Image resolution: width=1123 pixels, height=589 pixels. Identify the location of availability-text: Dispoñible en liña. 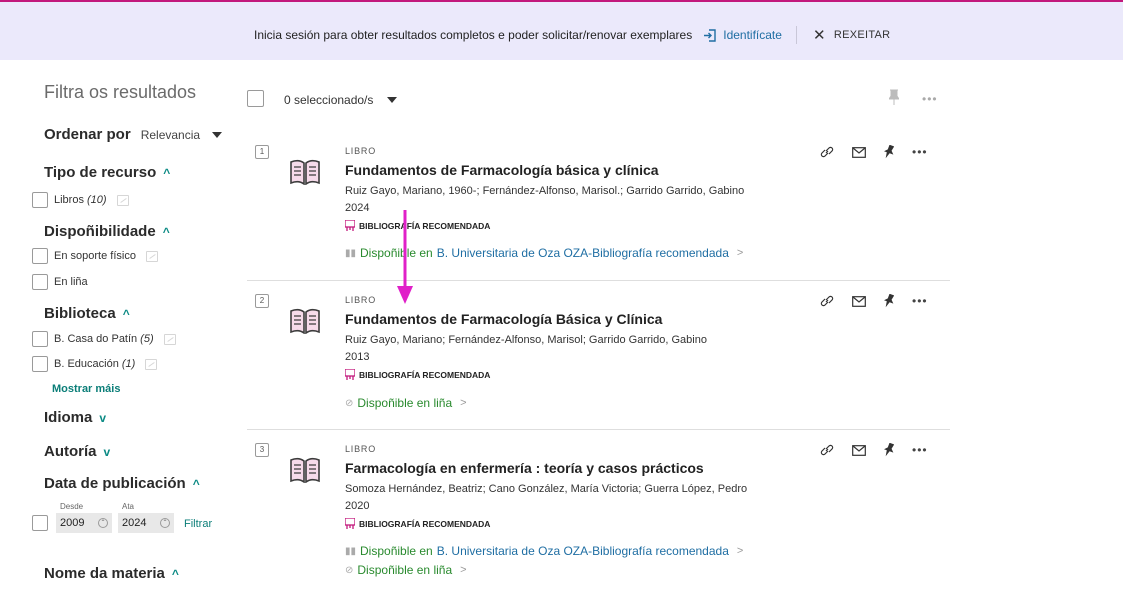
(405, 570).